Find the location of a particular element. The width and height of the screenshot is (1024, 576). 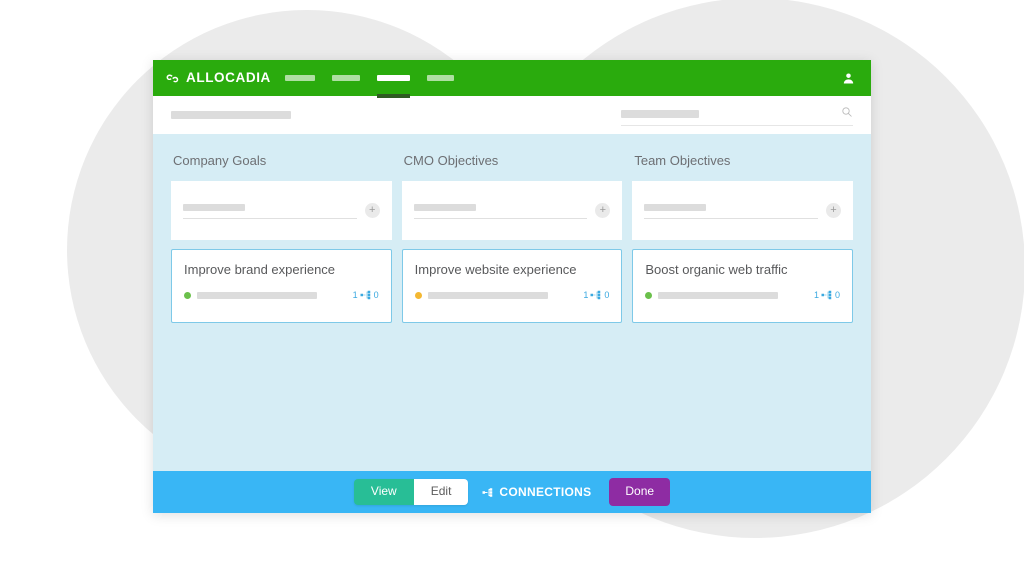

goal-card-title: Improve website experience is located at coordinates (495, 269).